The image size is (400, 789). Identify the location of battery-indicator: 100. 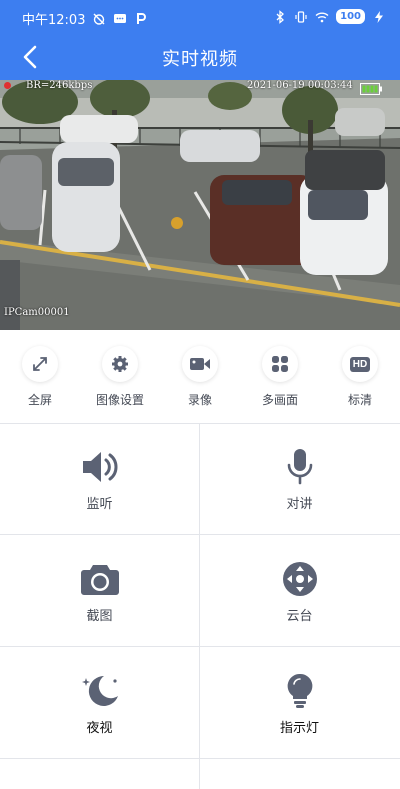
(350, 16).